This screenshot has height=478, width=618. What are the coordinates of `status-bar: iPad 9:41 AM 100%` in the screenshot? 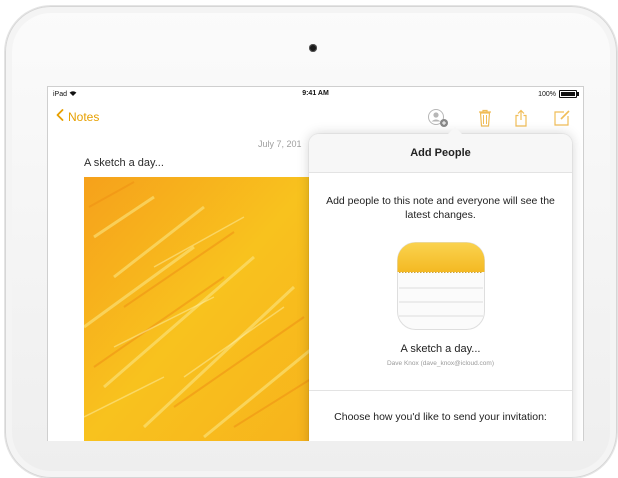 It's located at (315, 94).